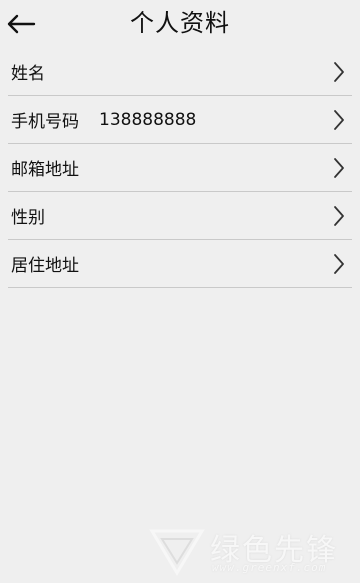 Image resolution: width=360 pixels, height=583 pixels. Describe the element at coordinates (148, 119) in the screenshot. I see `phone-value: 138888888` at that location.